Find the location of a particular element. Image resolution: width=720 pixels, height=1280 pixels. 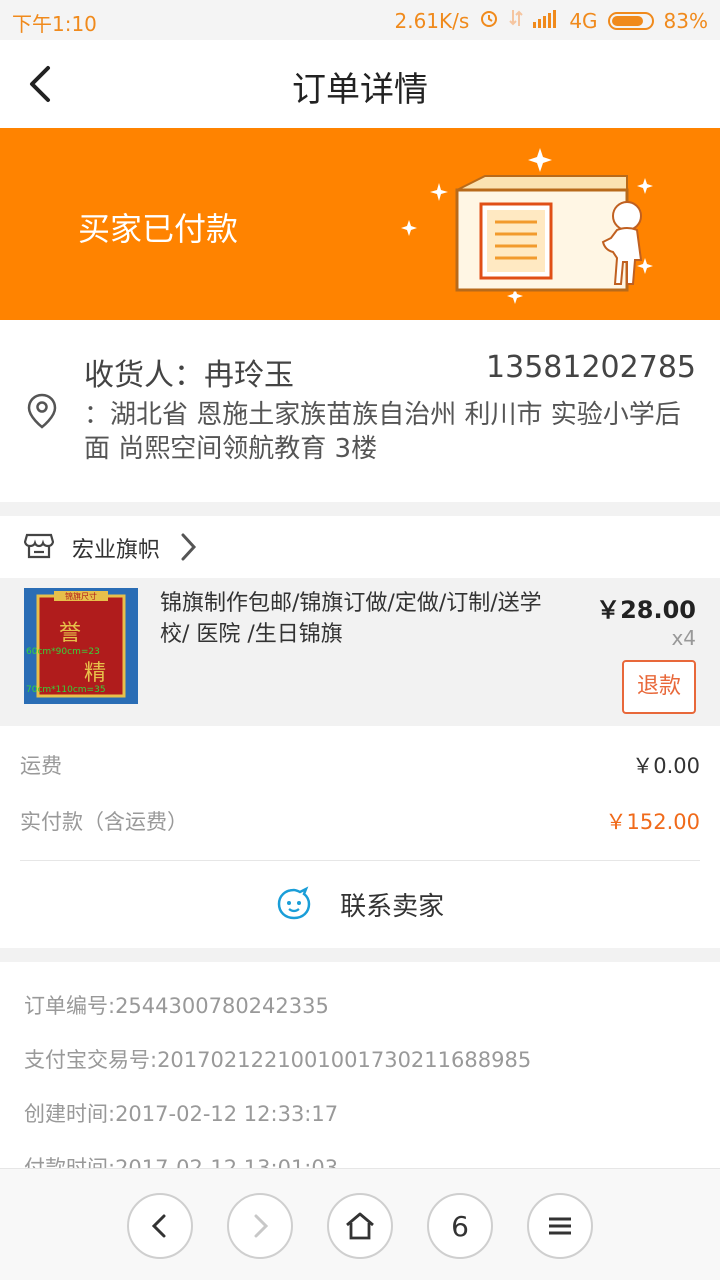

divider is located at coordinates (360, 860).